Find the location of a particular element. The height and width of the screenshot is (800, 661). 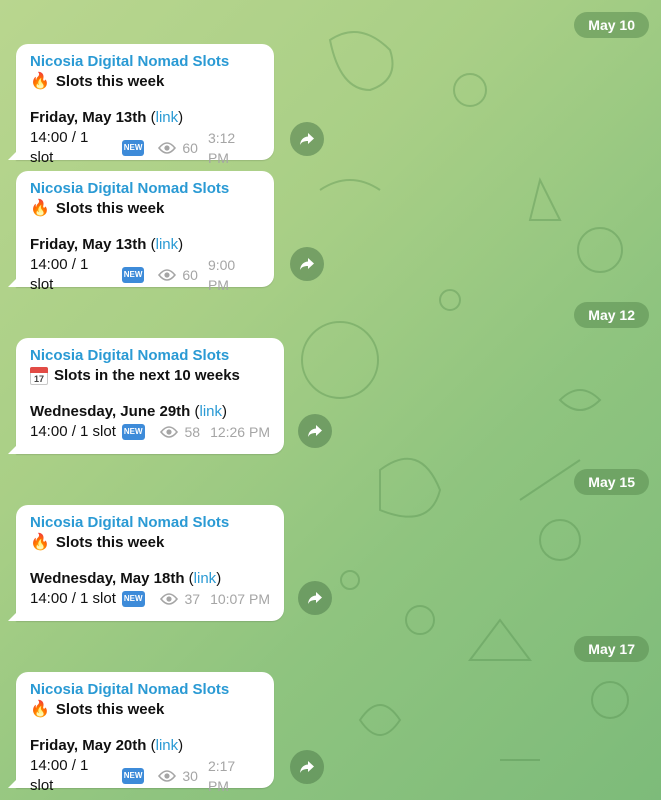

date-separator-text: May 17 is located at coordinates (611, 649).